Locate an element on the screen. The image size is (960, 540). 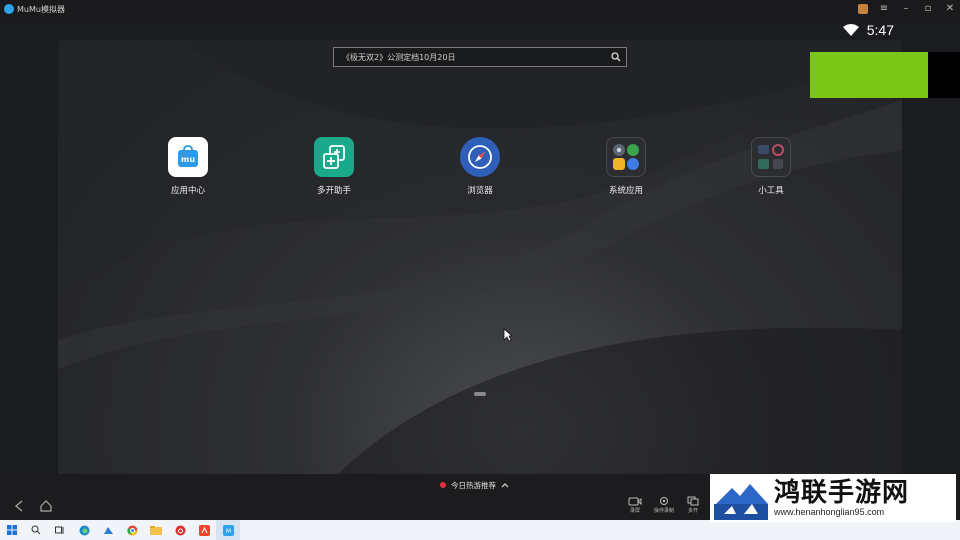
macro-record-icon is located at coordinates (664, 501).